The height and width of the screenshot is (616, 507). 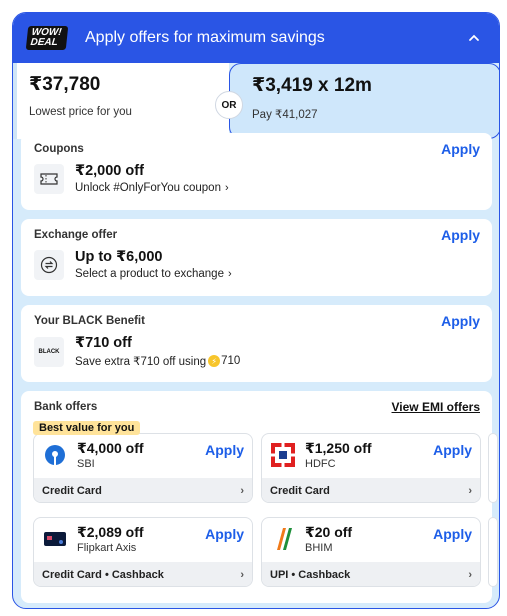 What do you see at coordinates (229, 105) in the screenshot?
I see `or-badge: OR` at bounding box center [229, 105].